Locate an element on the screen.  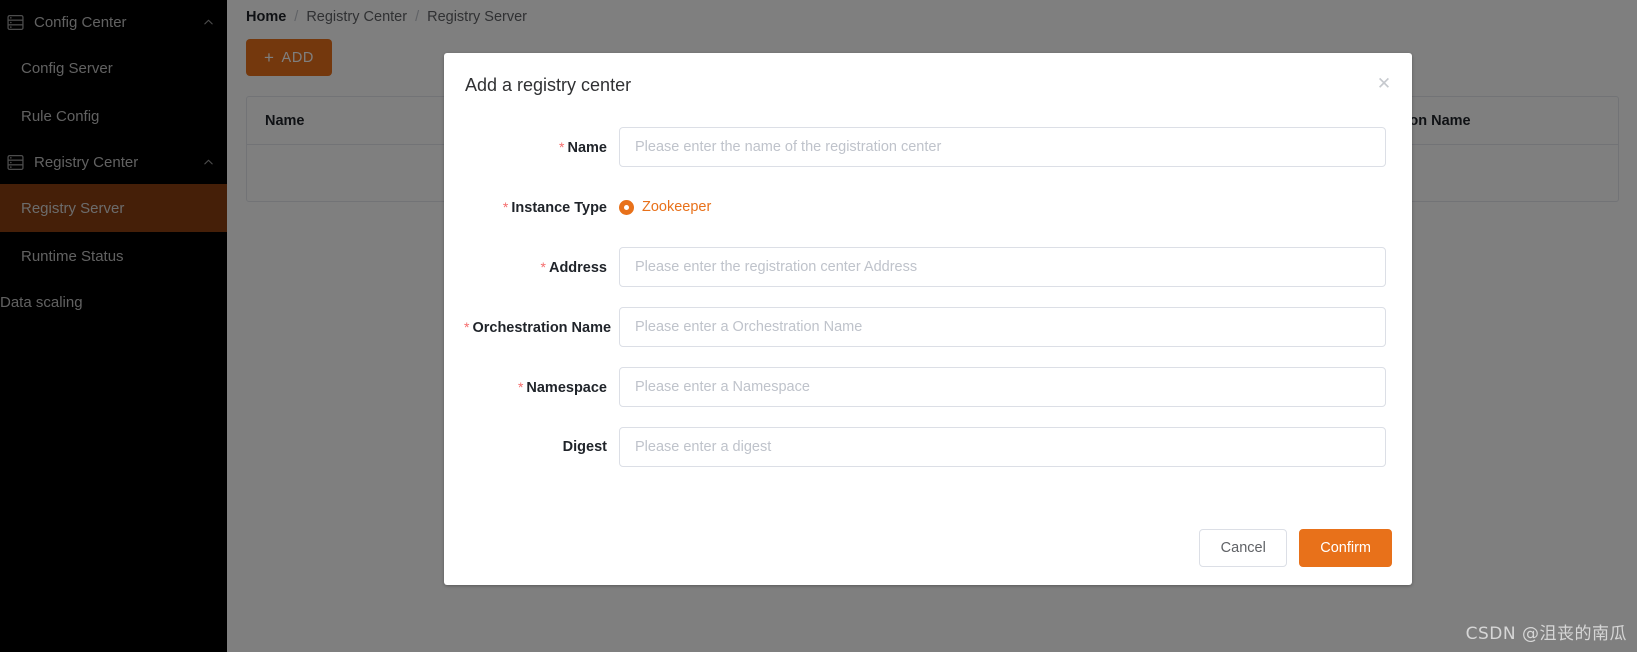
digest-label: Digest is located at coordinates (541, 447).